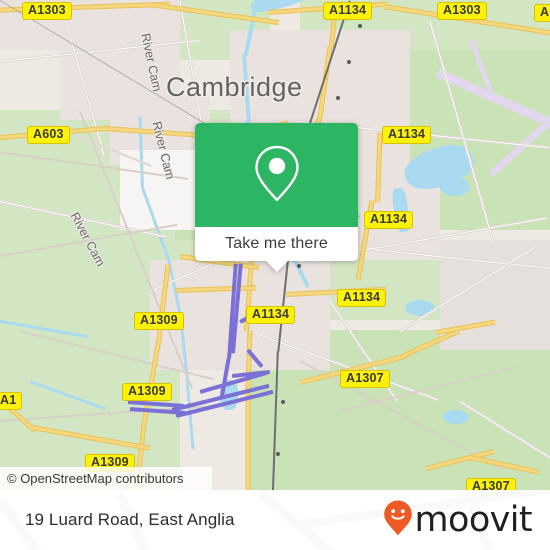  I want to click on shield-a1307-right: A1307, so click(365, 379).